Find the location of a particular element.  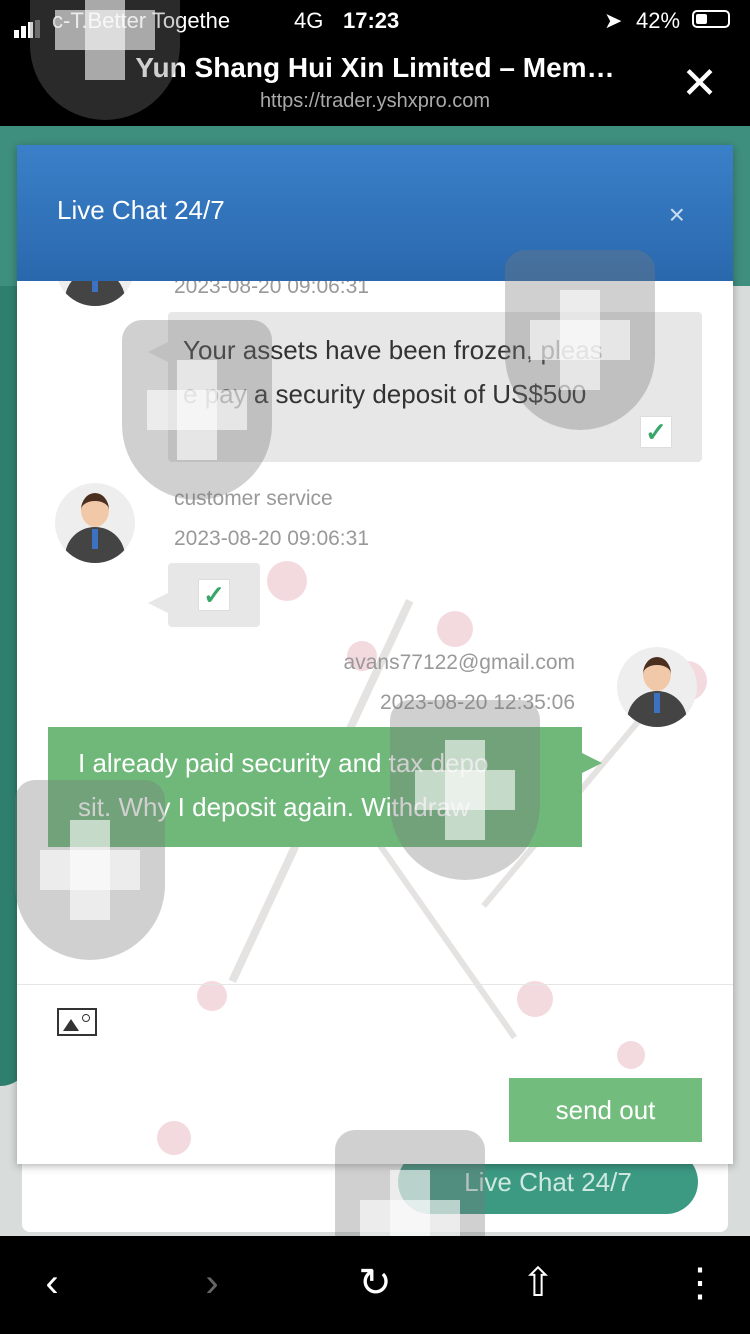

composer-divider is located at coordinates (375, 984).